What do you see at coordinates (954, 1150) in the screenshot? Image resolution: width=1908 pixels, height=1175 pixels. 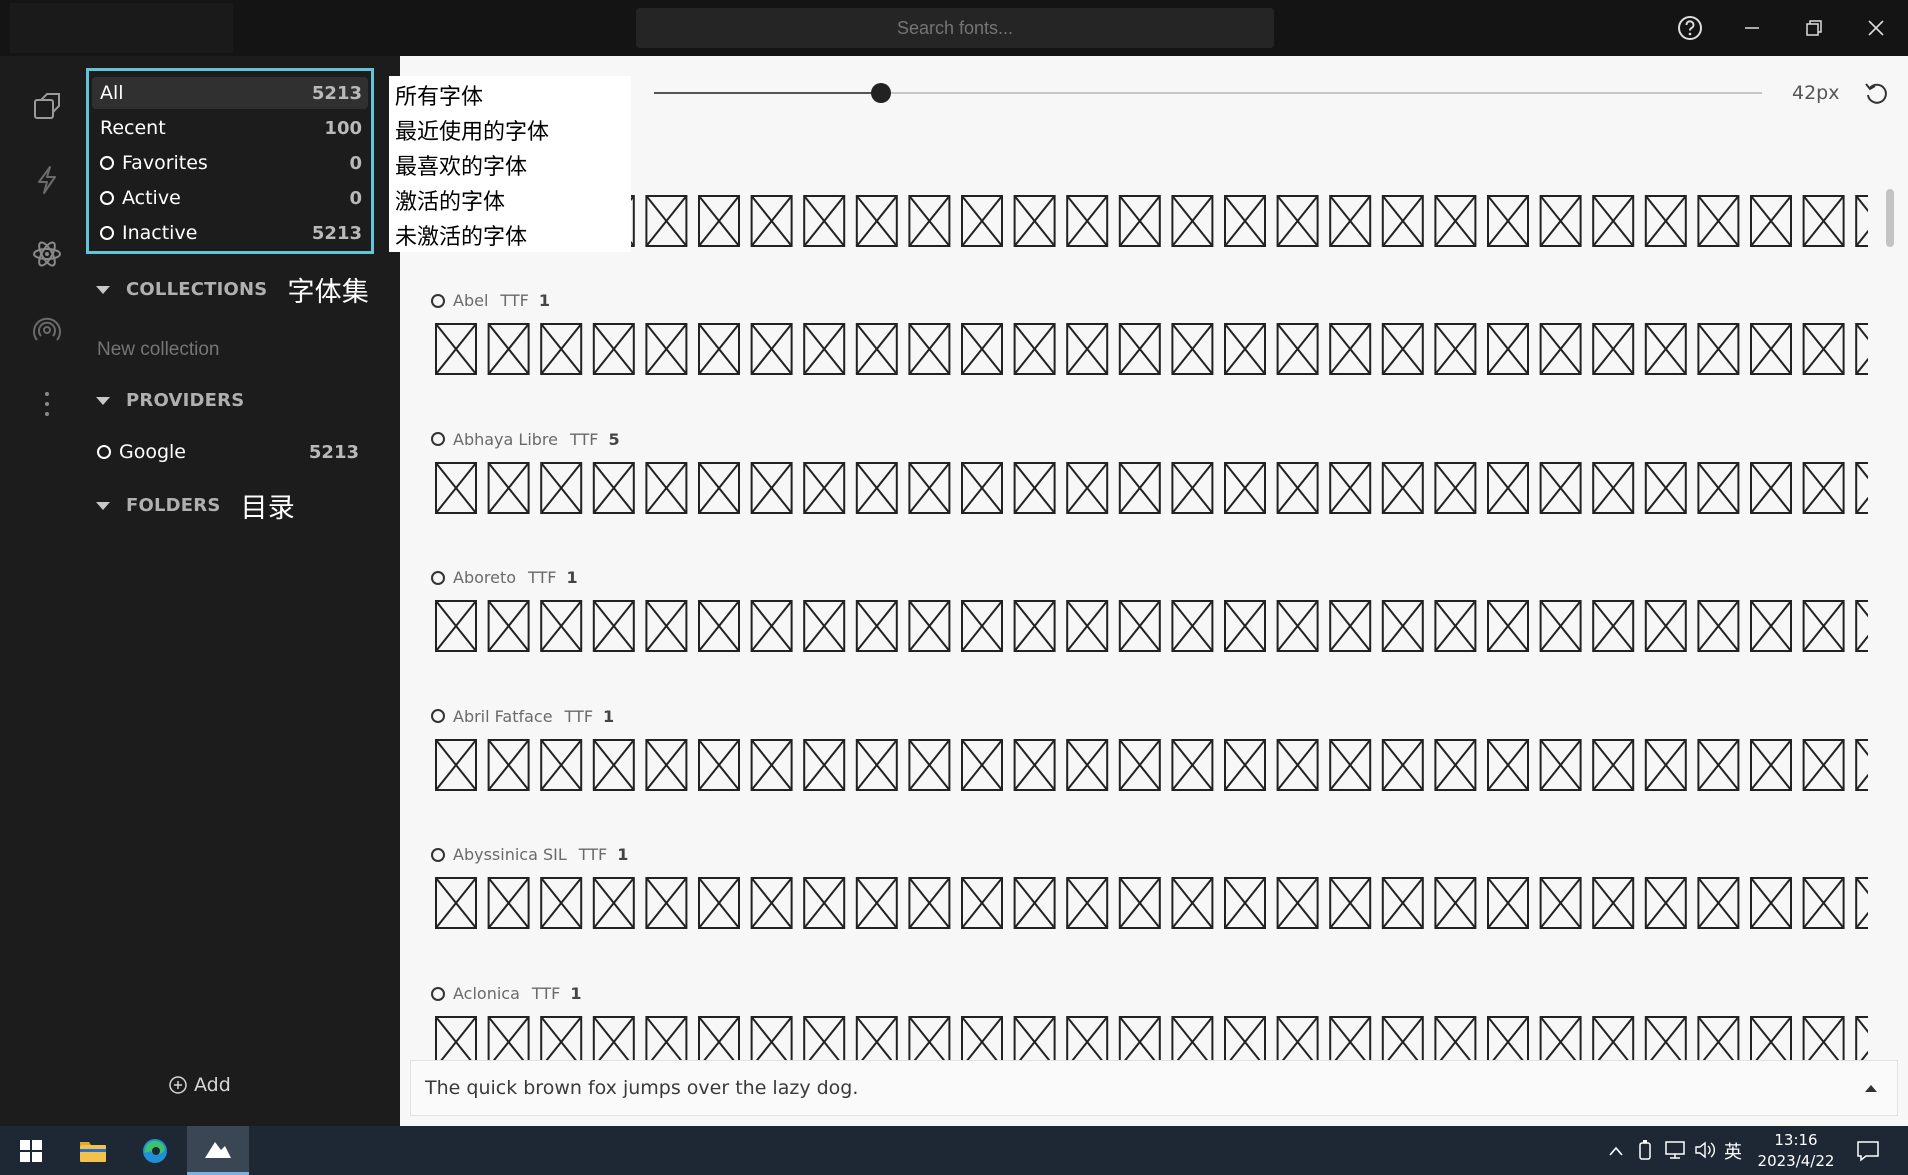 I see `taskbar: 英 13:16 2023/4/22` at bounding box center [954, 1150].